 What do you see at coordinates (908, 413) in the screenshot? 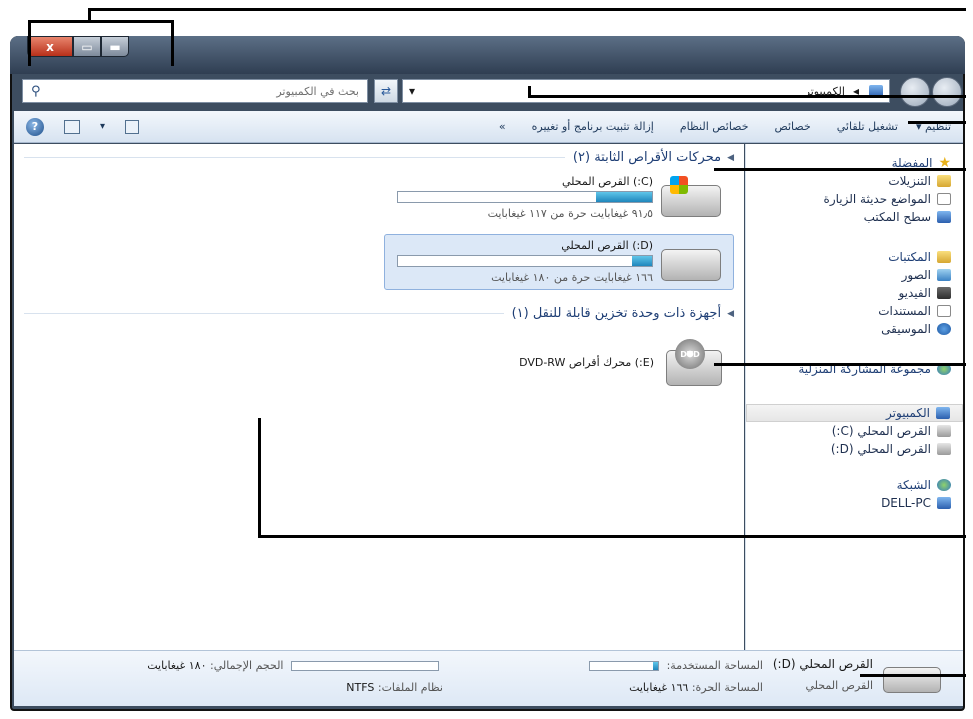
I see `nav-computer-label: الكمبيوتر` at bounding box center [908, 413].